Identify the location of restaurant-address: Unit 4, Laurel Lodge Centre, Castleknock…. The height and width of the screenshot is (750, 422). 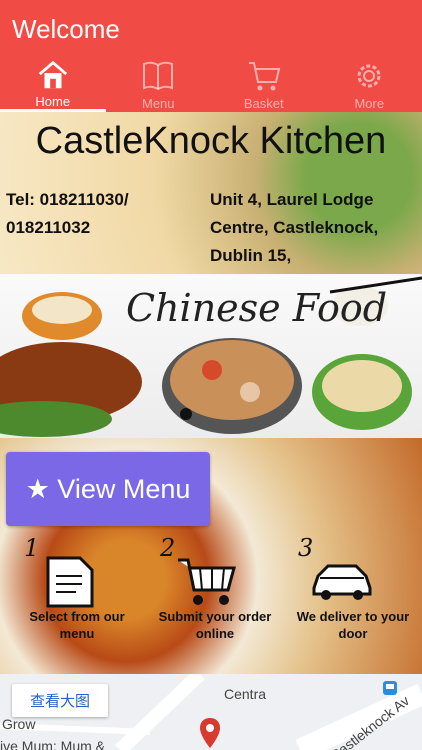
(294, 227).